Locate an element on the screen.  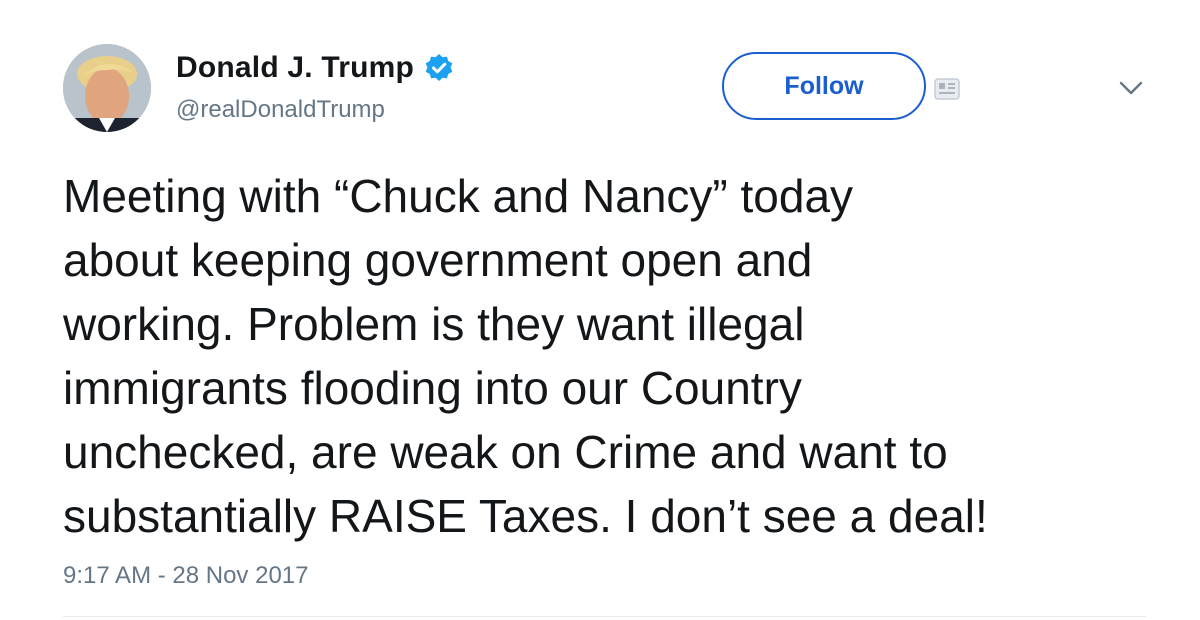
follow-button: Follow is located at coordinates (824, 86).